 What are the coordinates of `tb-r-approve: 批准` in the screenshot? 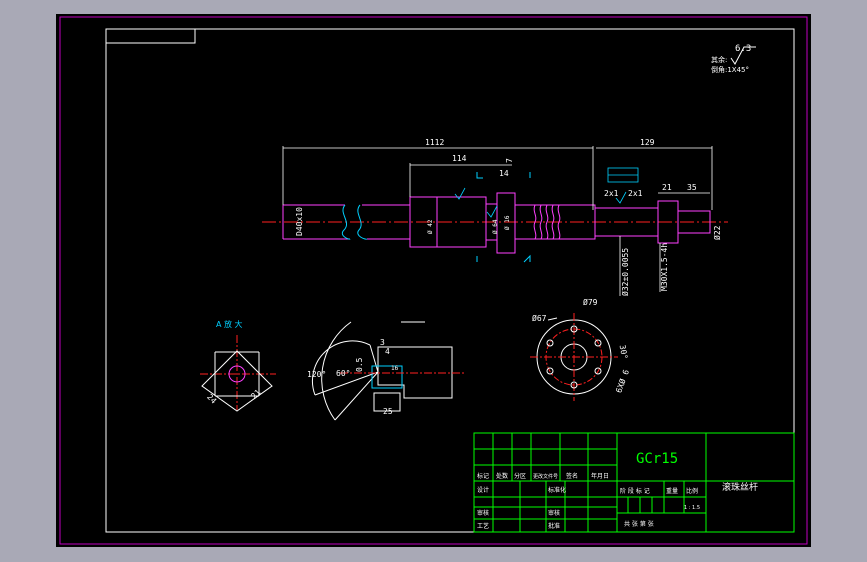 It's located at (554, 526).